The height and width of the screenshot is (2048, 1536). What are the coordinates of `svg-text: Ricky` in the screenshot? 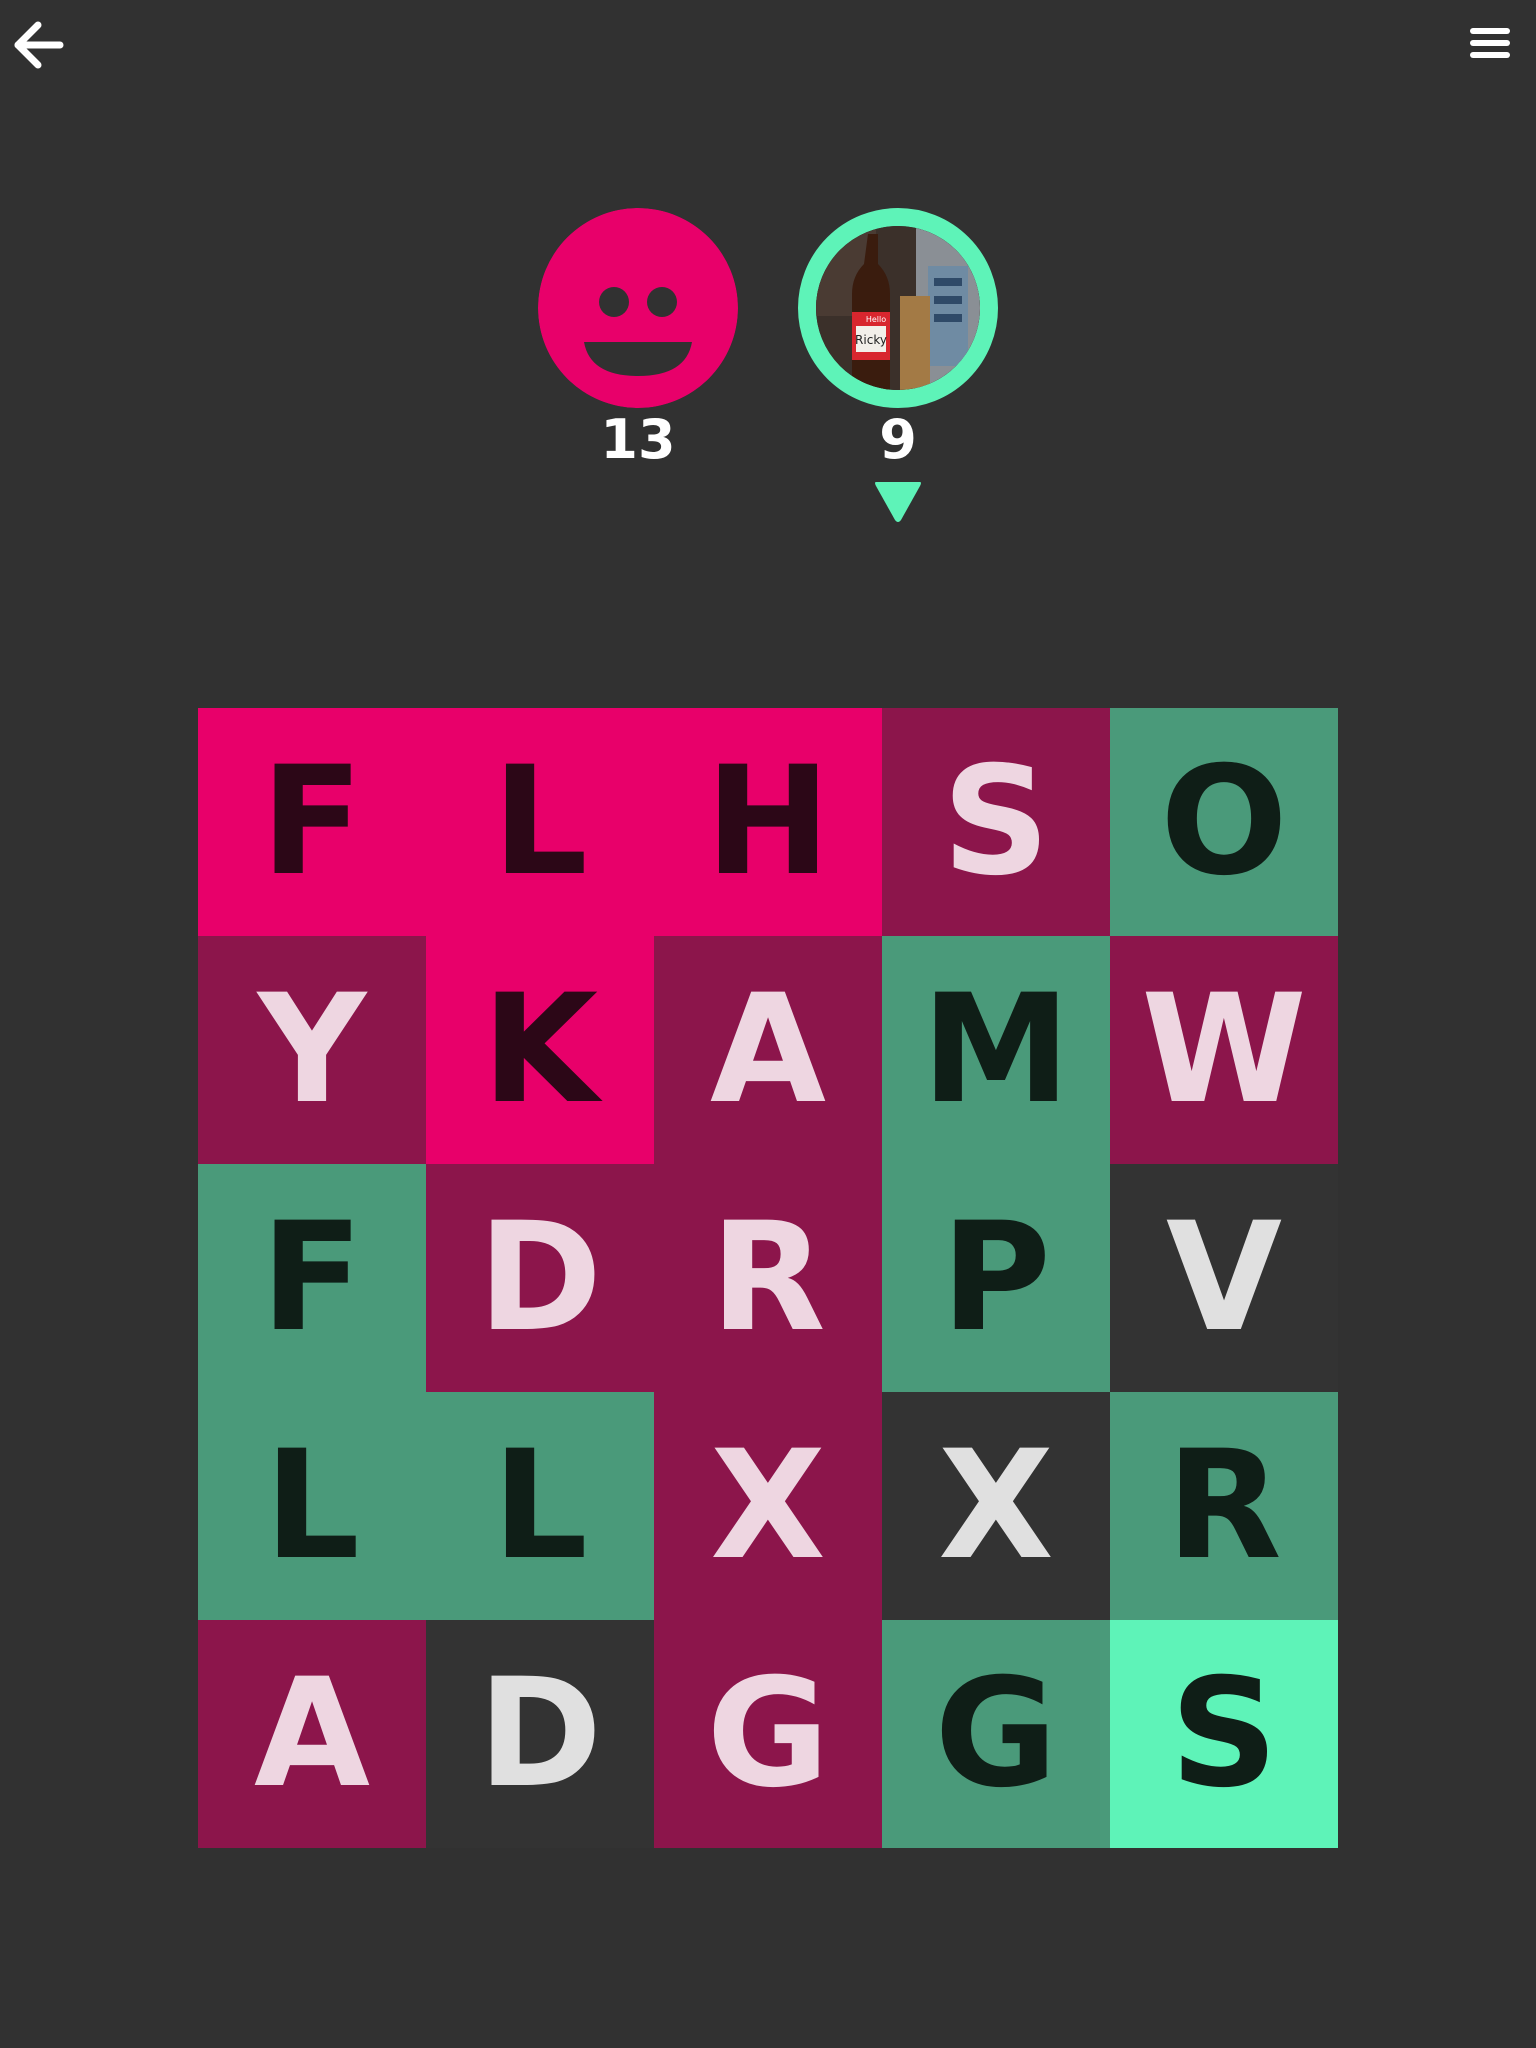 It's located at (871, 340).